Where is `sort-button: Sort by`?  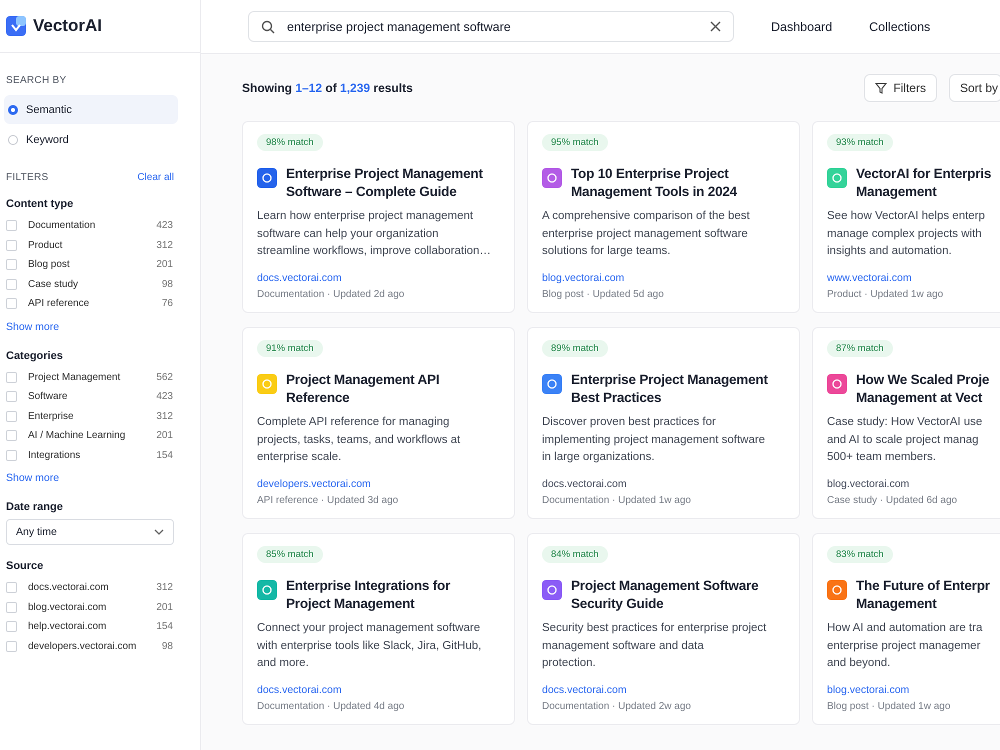 sort-button: Sort by is located at coordinates (974, 88).